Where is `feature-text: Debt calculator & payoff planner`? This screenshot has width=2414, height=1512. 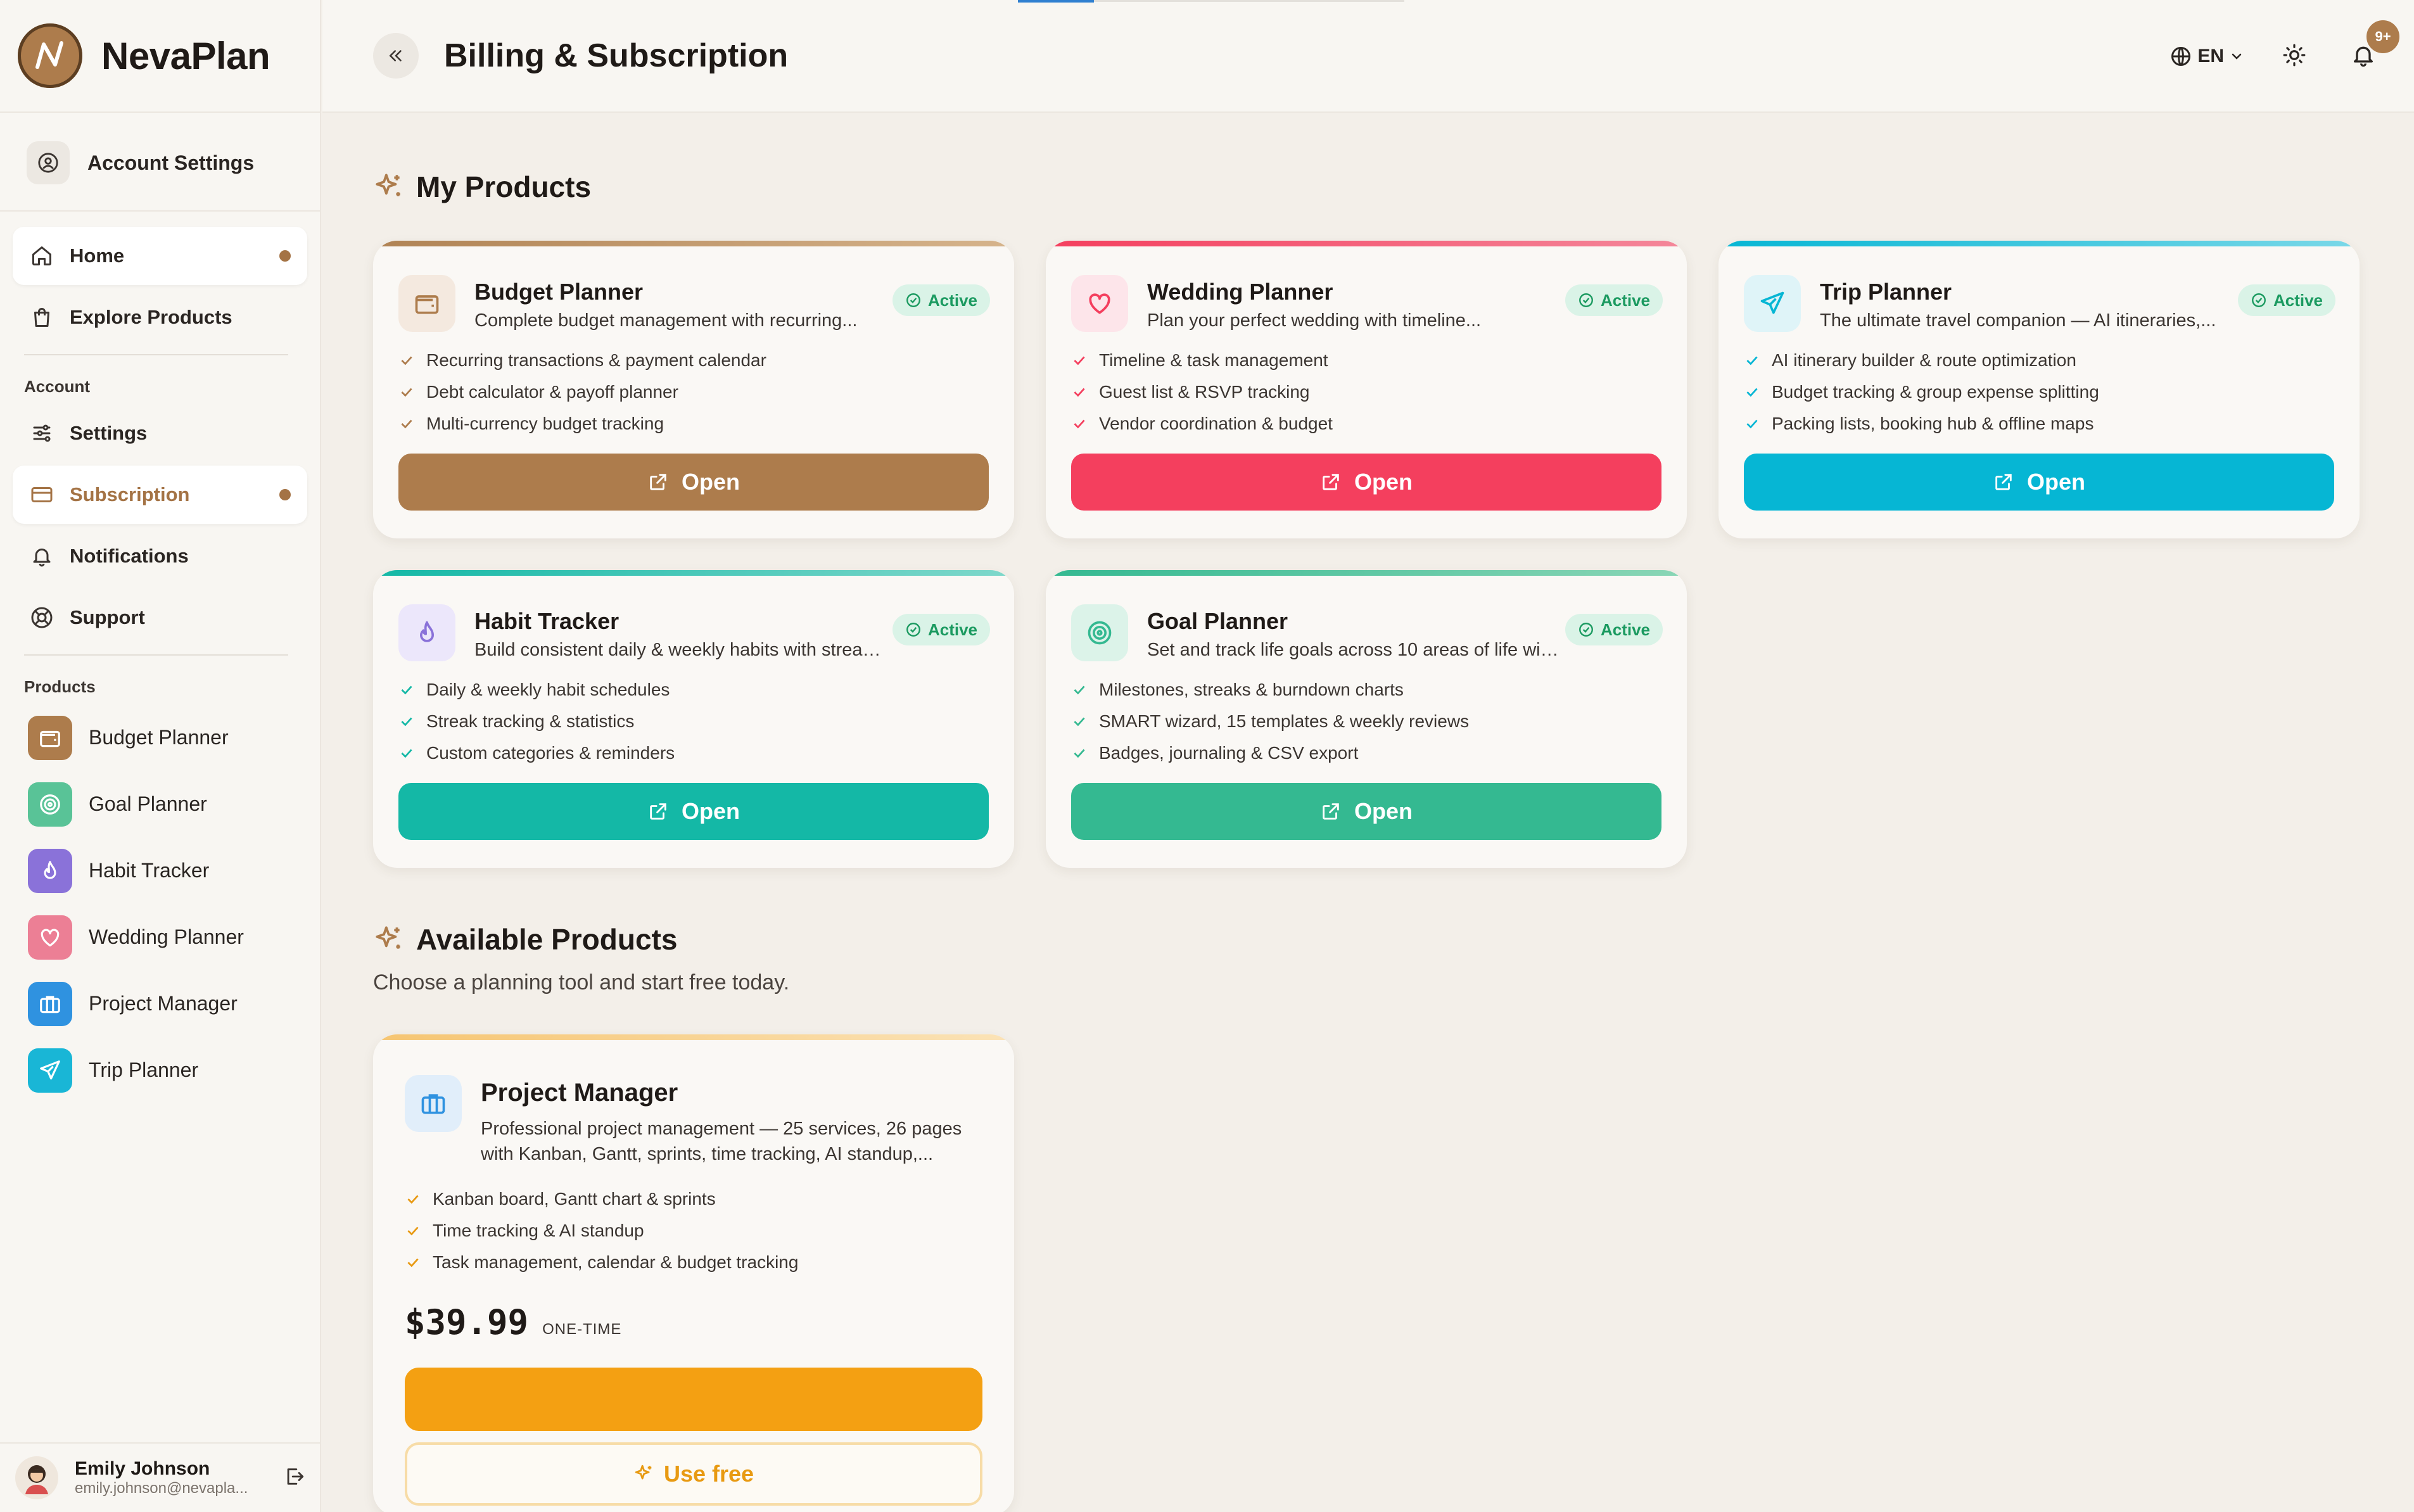
feature-text: Debt calculator & payoff planner is located at coordinates (552, 392).